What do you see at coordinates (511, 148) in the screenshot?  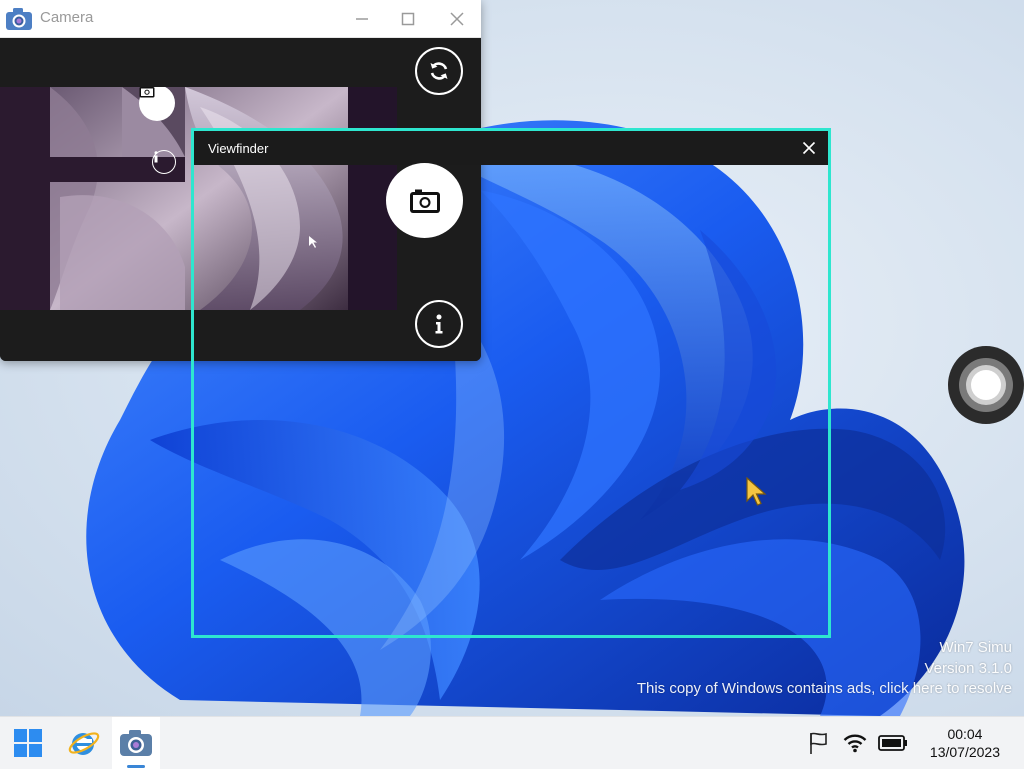 I see `viewfinder-titlebar: Viewfinder` at bounding box center [511, 148].